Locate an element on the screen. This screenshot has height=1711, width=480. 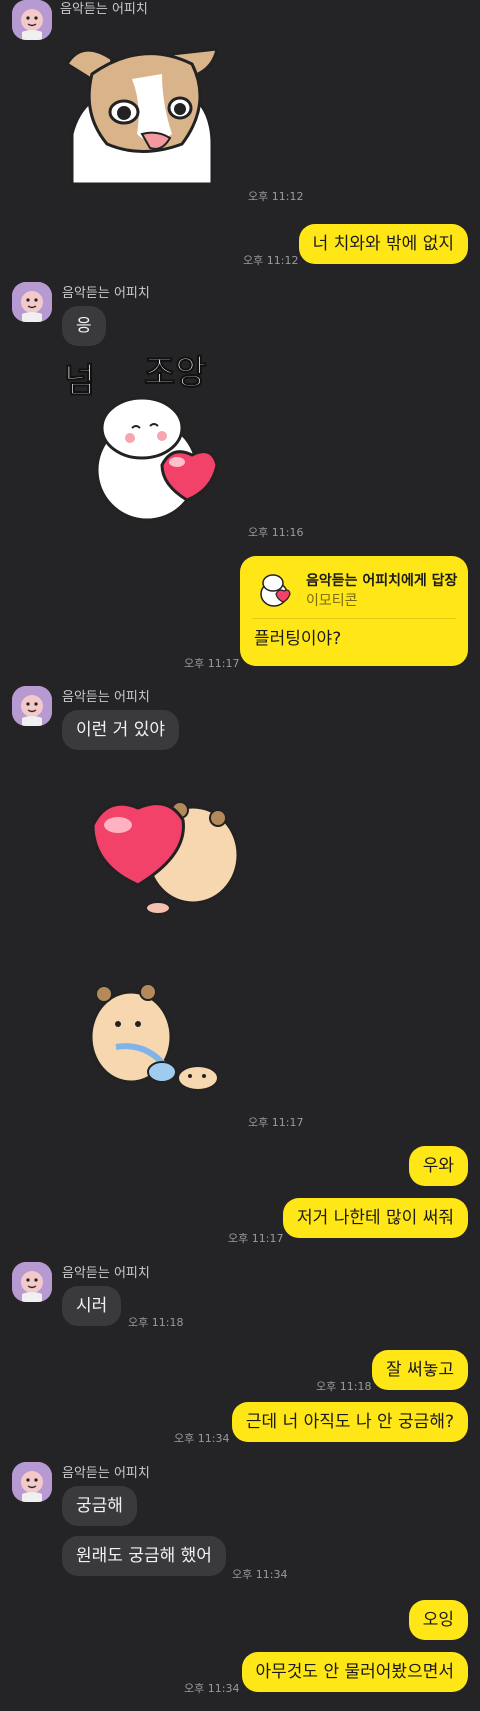
outgoing-message: 근데 너 아직도 나 안 궁금해? is located at coordinates (349, 1422).